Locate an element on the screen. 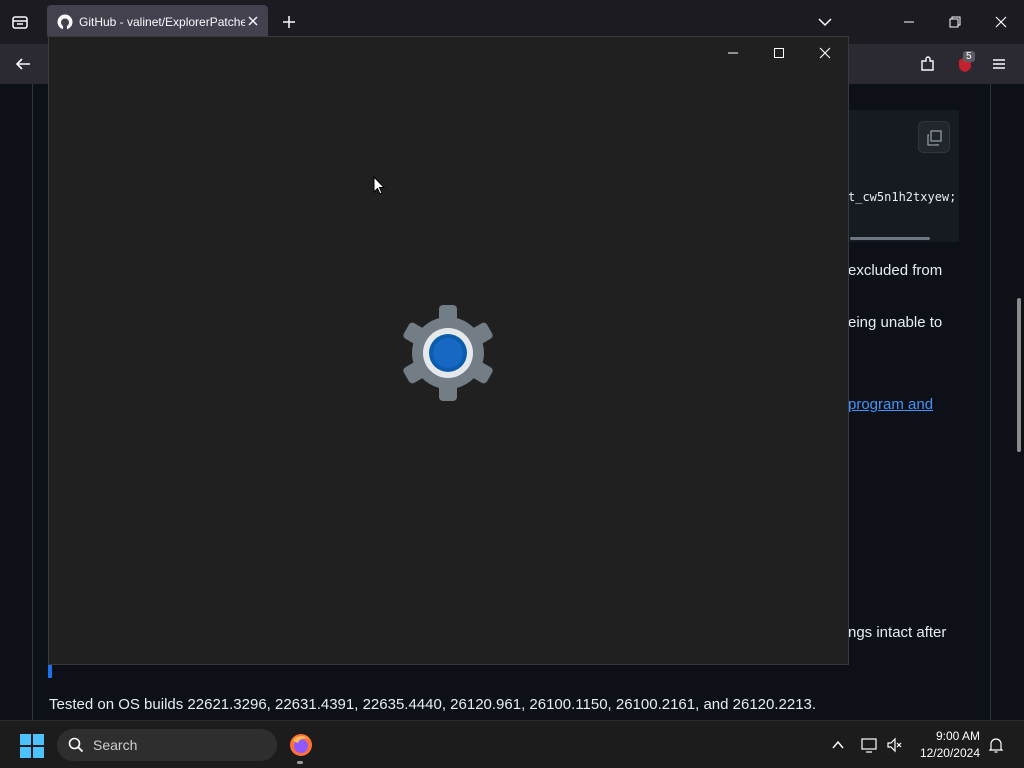 The height and width of the screenshot is (768, 1024). browser-restore-icon is located at coordinates (955, 24).